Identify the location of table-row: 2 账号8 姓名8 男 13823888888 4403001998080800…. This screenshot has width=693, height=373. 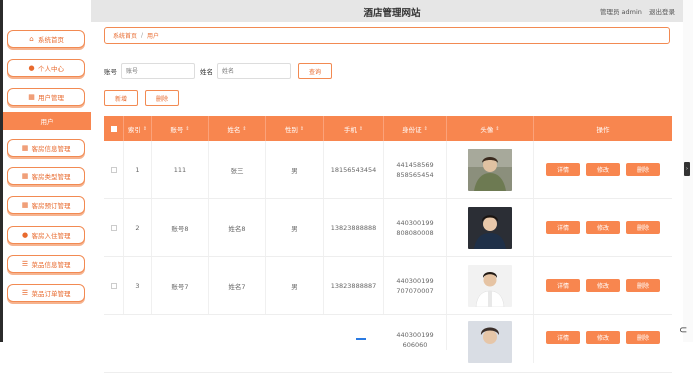
(388, 228).